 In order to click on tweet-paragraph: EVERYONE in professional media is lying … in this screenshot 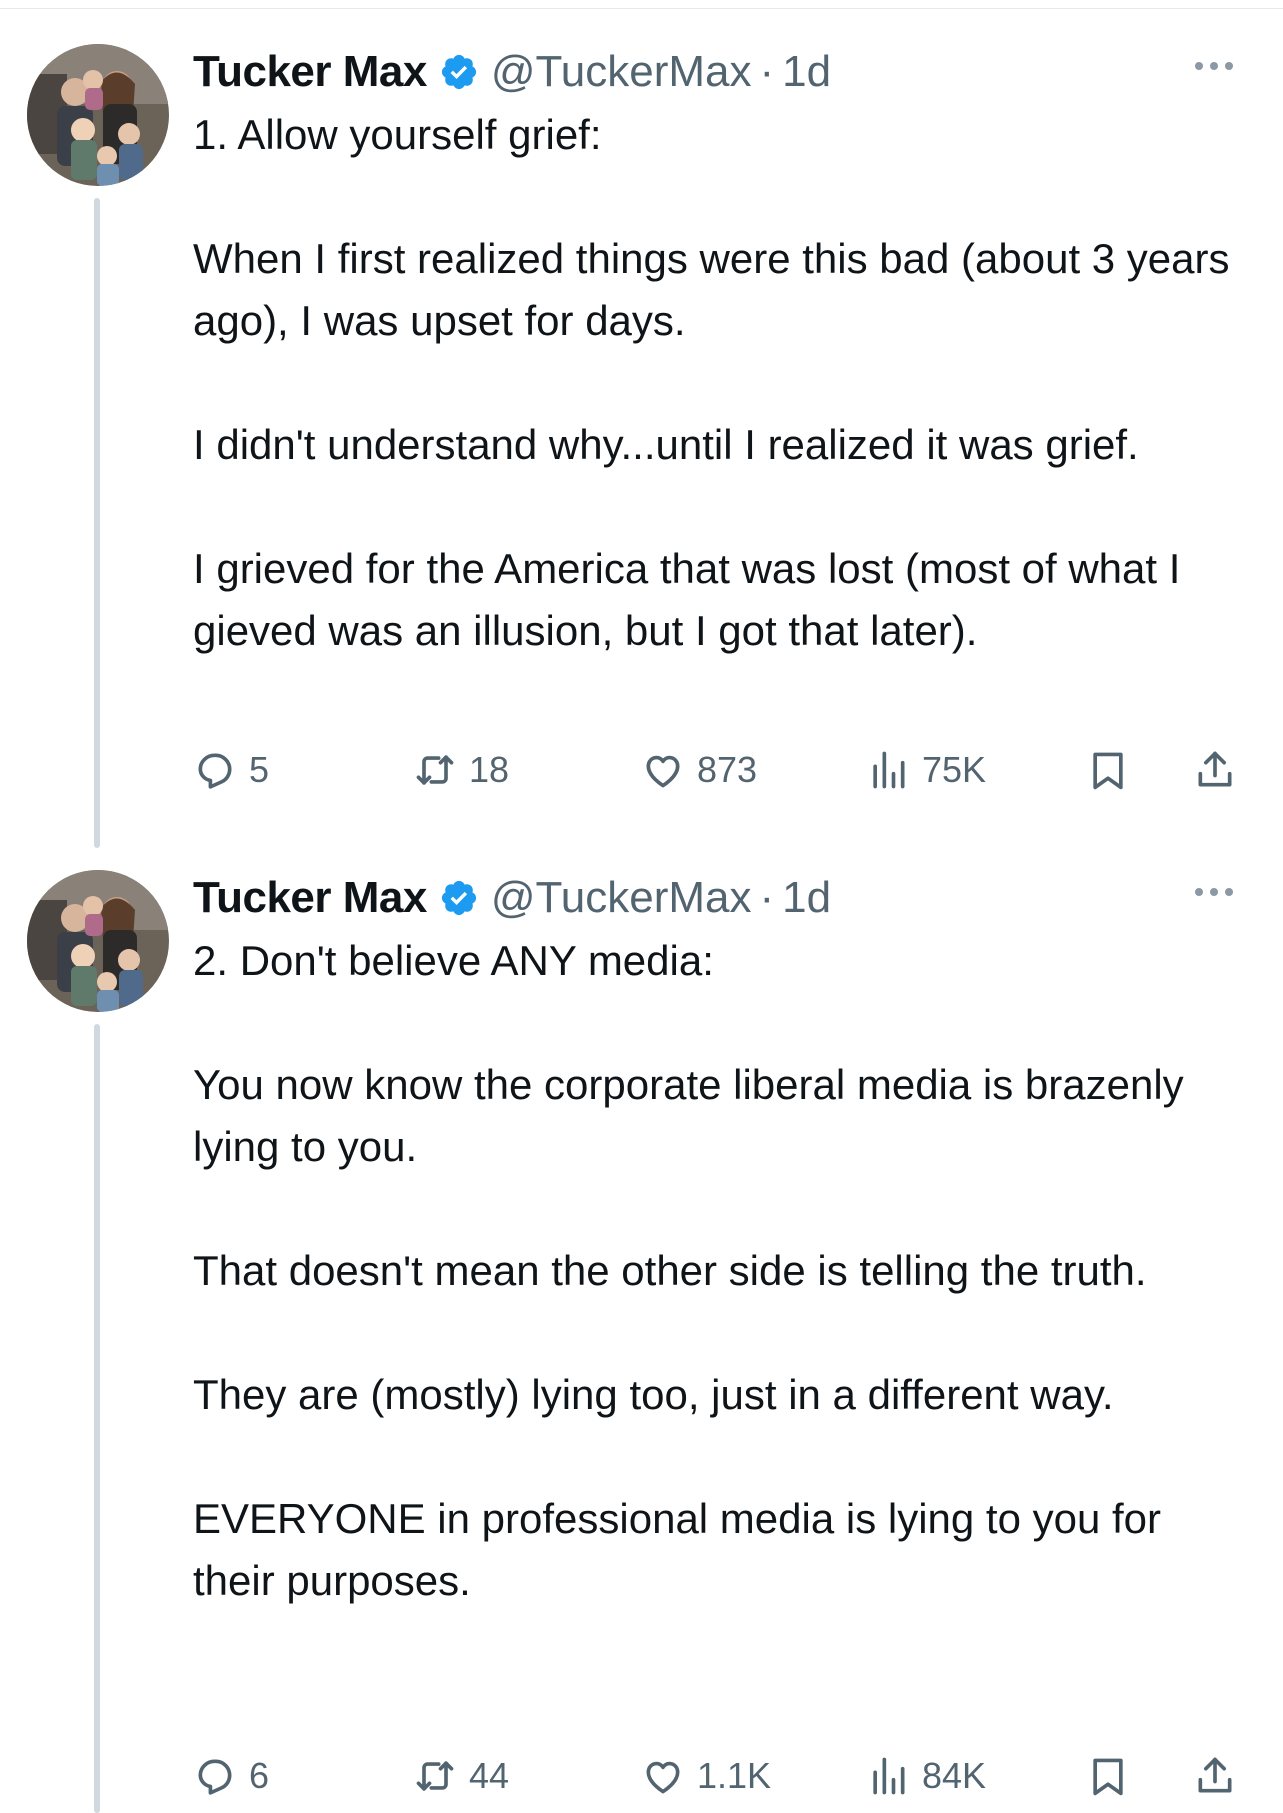, I will do `click(677, 1549)`.